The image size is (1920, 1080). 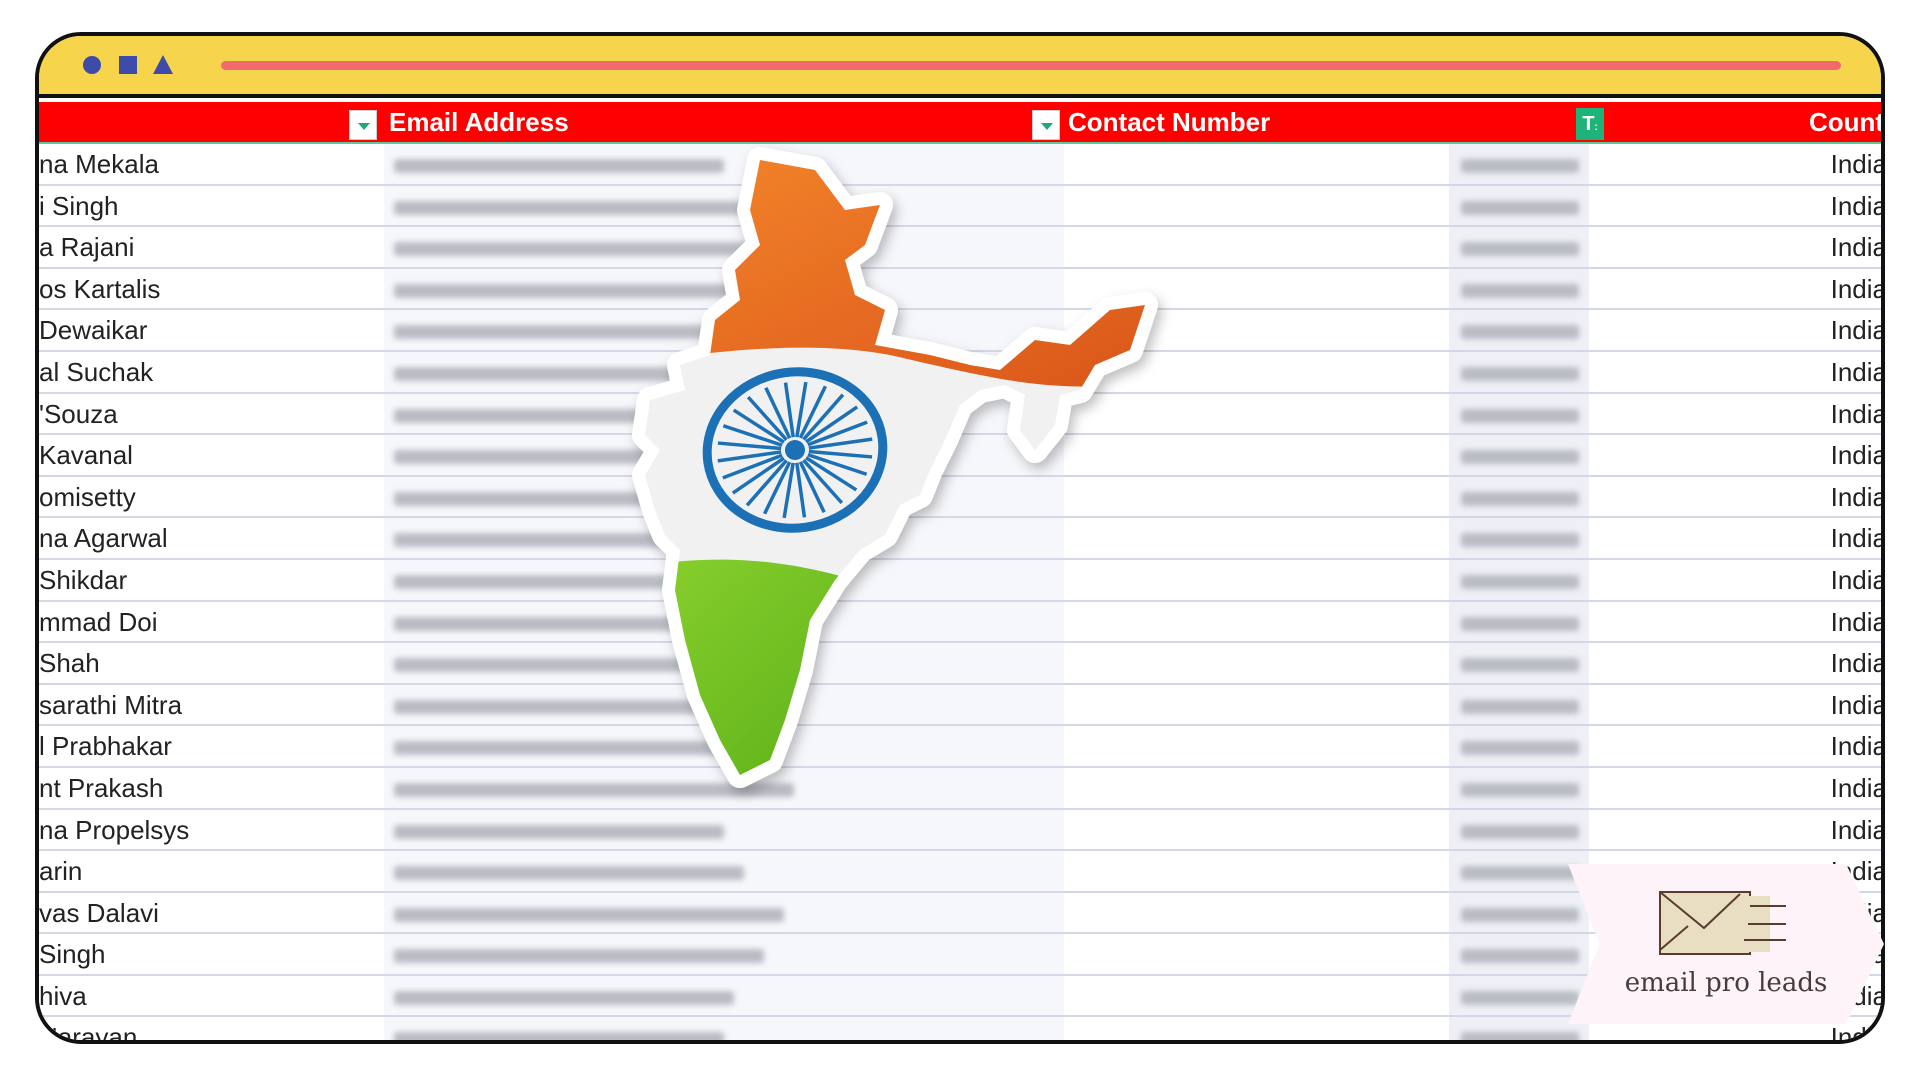 What do you see at coordinates (211, 164) in the screenshot?
I see `name-cell: na Mekala` at bounding box center [211, 164].